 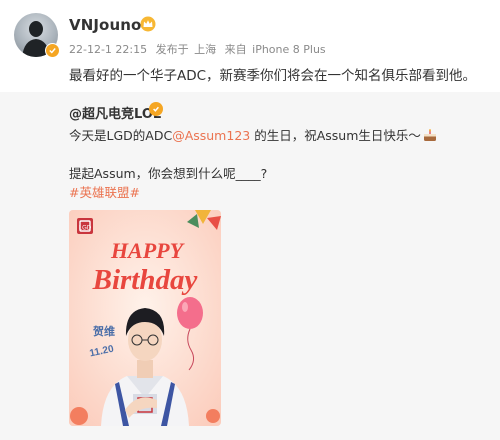 What do you see at coordinates (85, 229) in the screenshot?
I see `logo-text: LGD` at bounding box center [85, 229].